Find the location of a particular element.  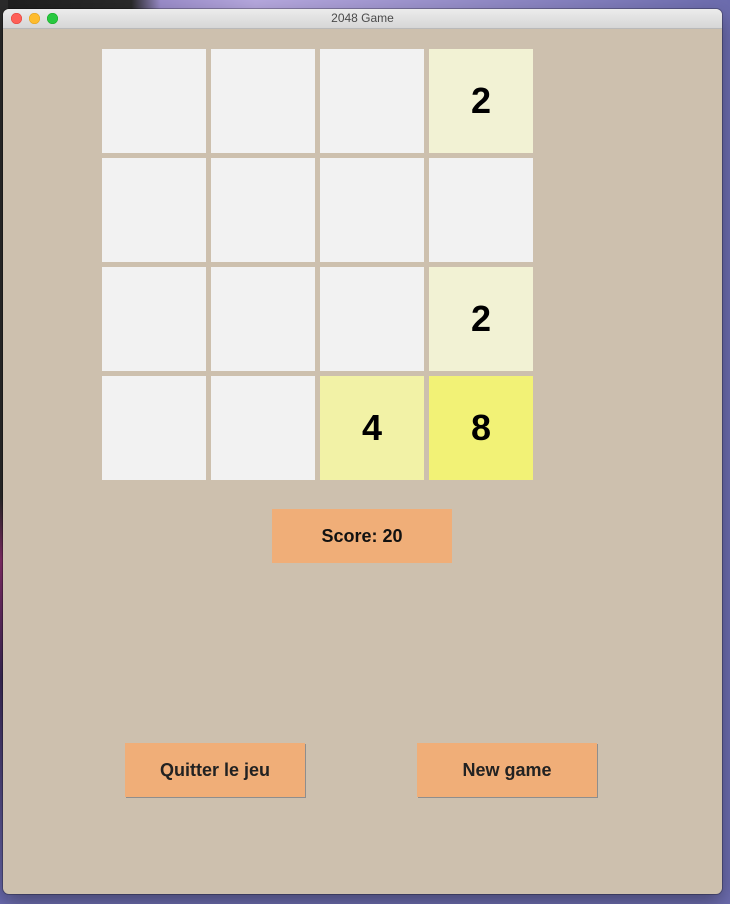

window-title: 2048 Game is located at coordinates (362, 18).